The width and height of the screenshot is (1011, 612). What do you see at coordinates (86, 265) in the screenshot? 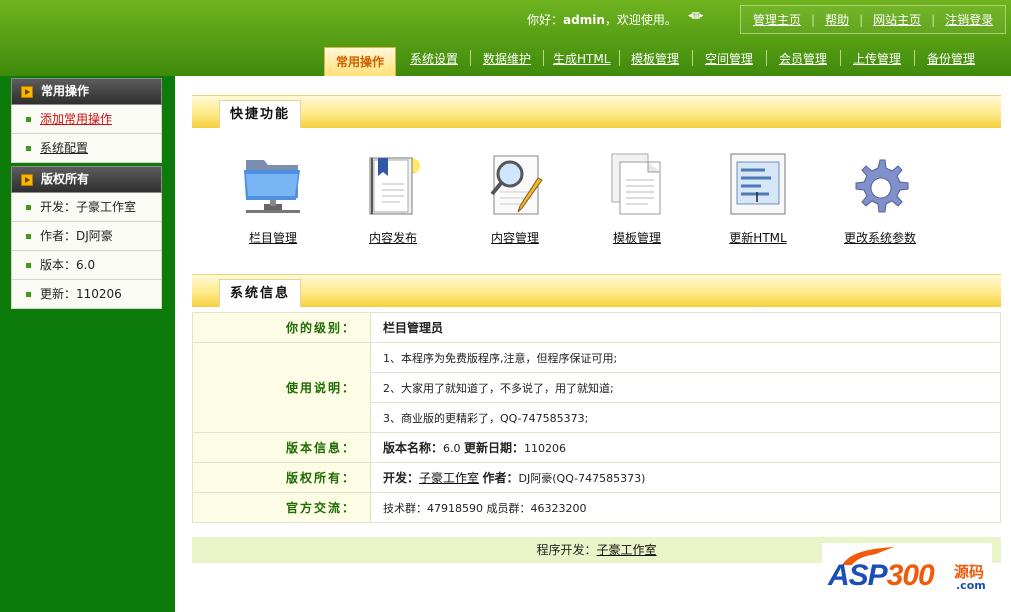
I see `sidebar-item-version: 版本：6.0` at bounding box center [86, 265].